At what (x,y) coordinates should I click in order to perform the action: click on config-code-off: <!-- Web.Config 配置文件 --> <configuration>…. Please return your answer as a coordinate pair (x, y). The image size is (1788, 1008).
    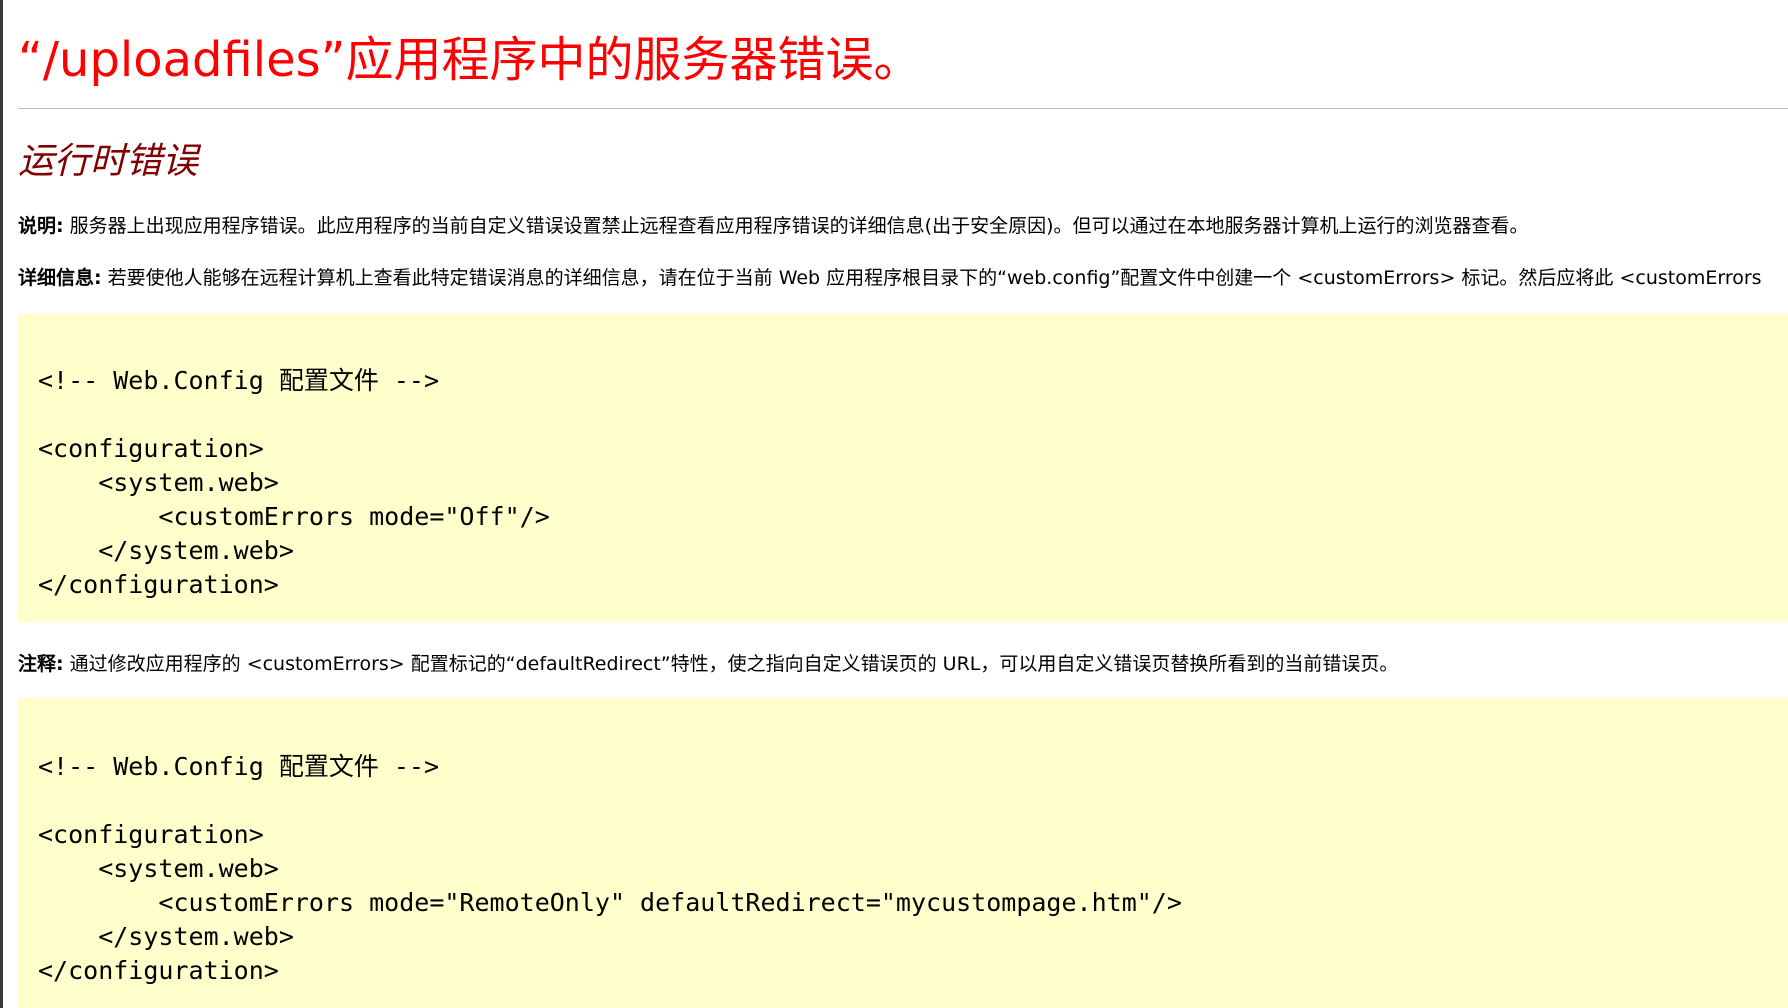
    Looking at the image, I should click on (294, 482).